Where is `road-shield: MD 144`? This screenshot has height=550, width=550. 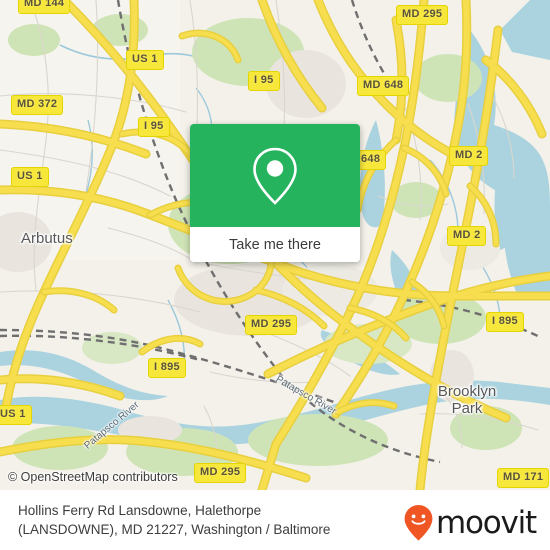 road-shield: MD 144 is located at coordinates (44, 7).